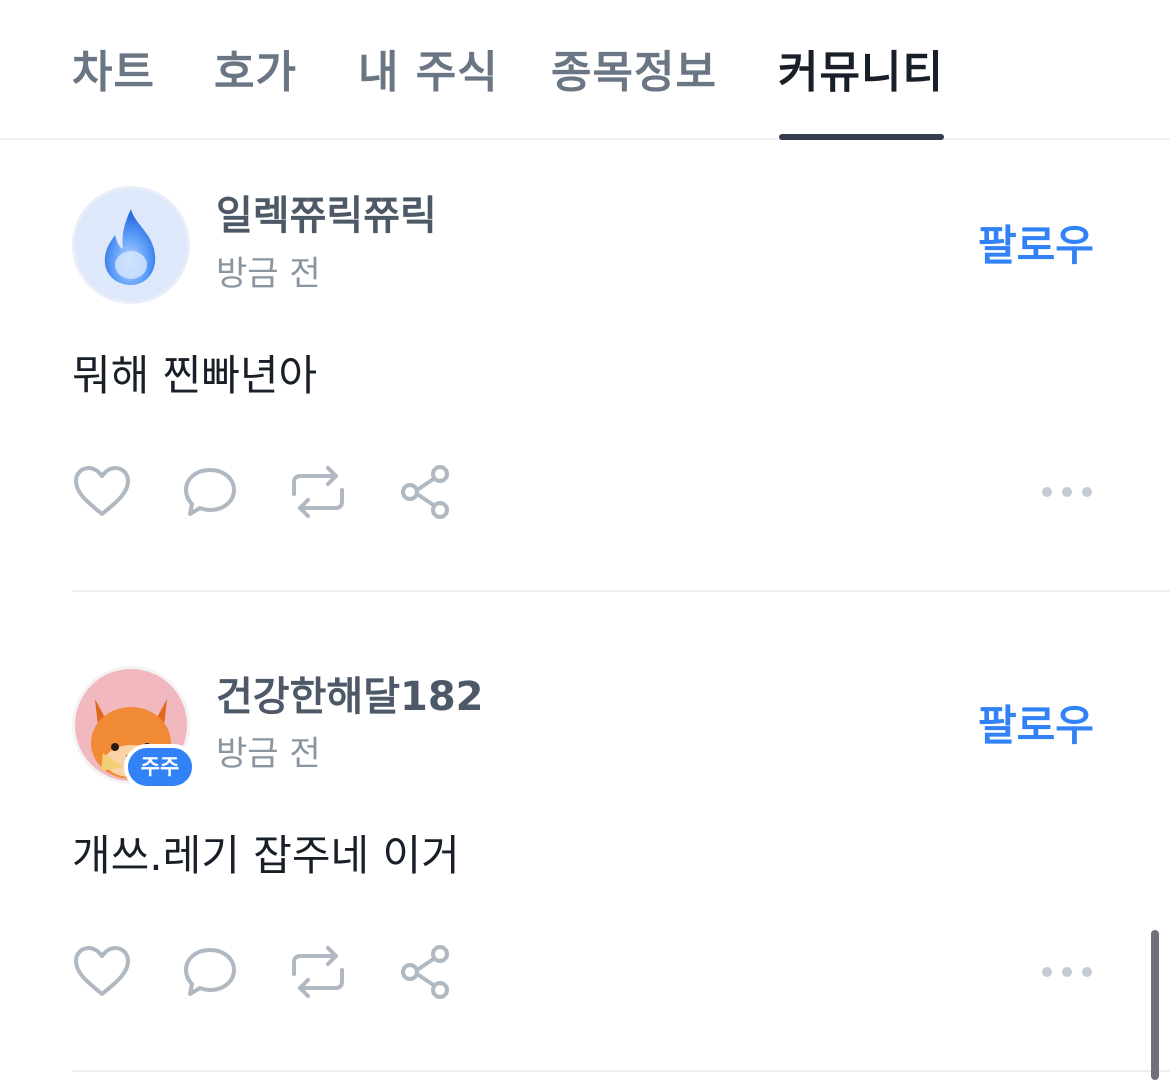 This screenshot has height=1084, width=1170. Describe the element at coordinates (113, 73) in the screenshot. I see `tab-chart: 차트` at that location.